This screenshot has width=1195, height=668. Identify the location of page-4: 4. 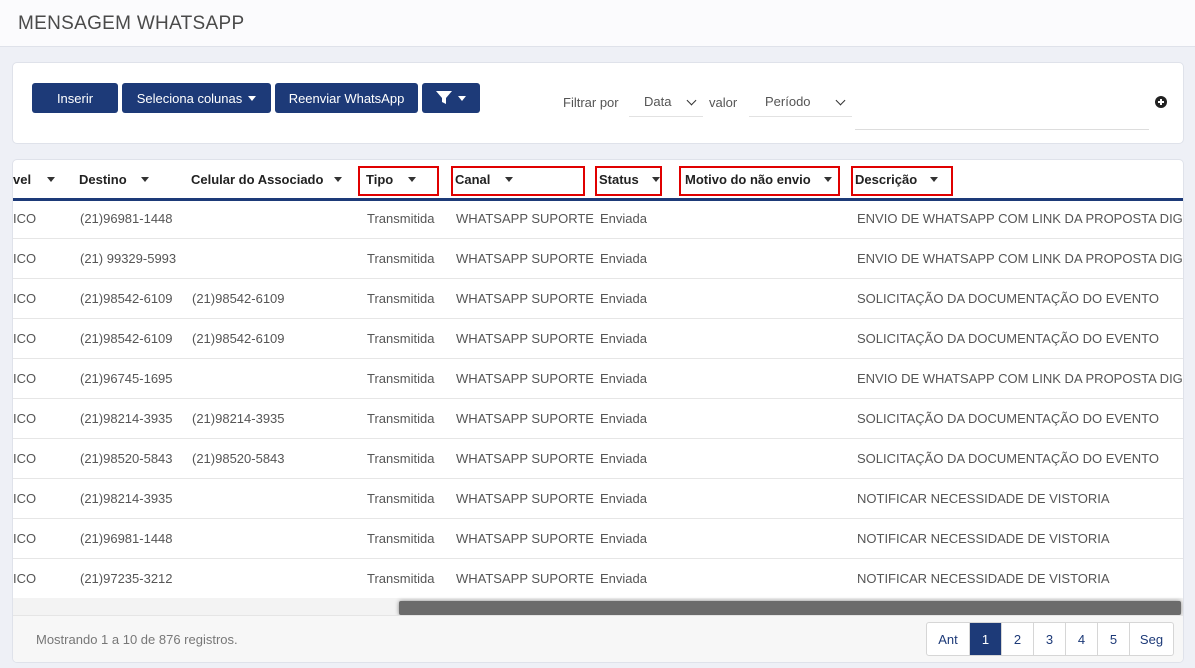
(1082, 639).